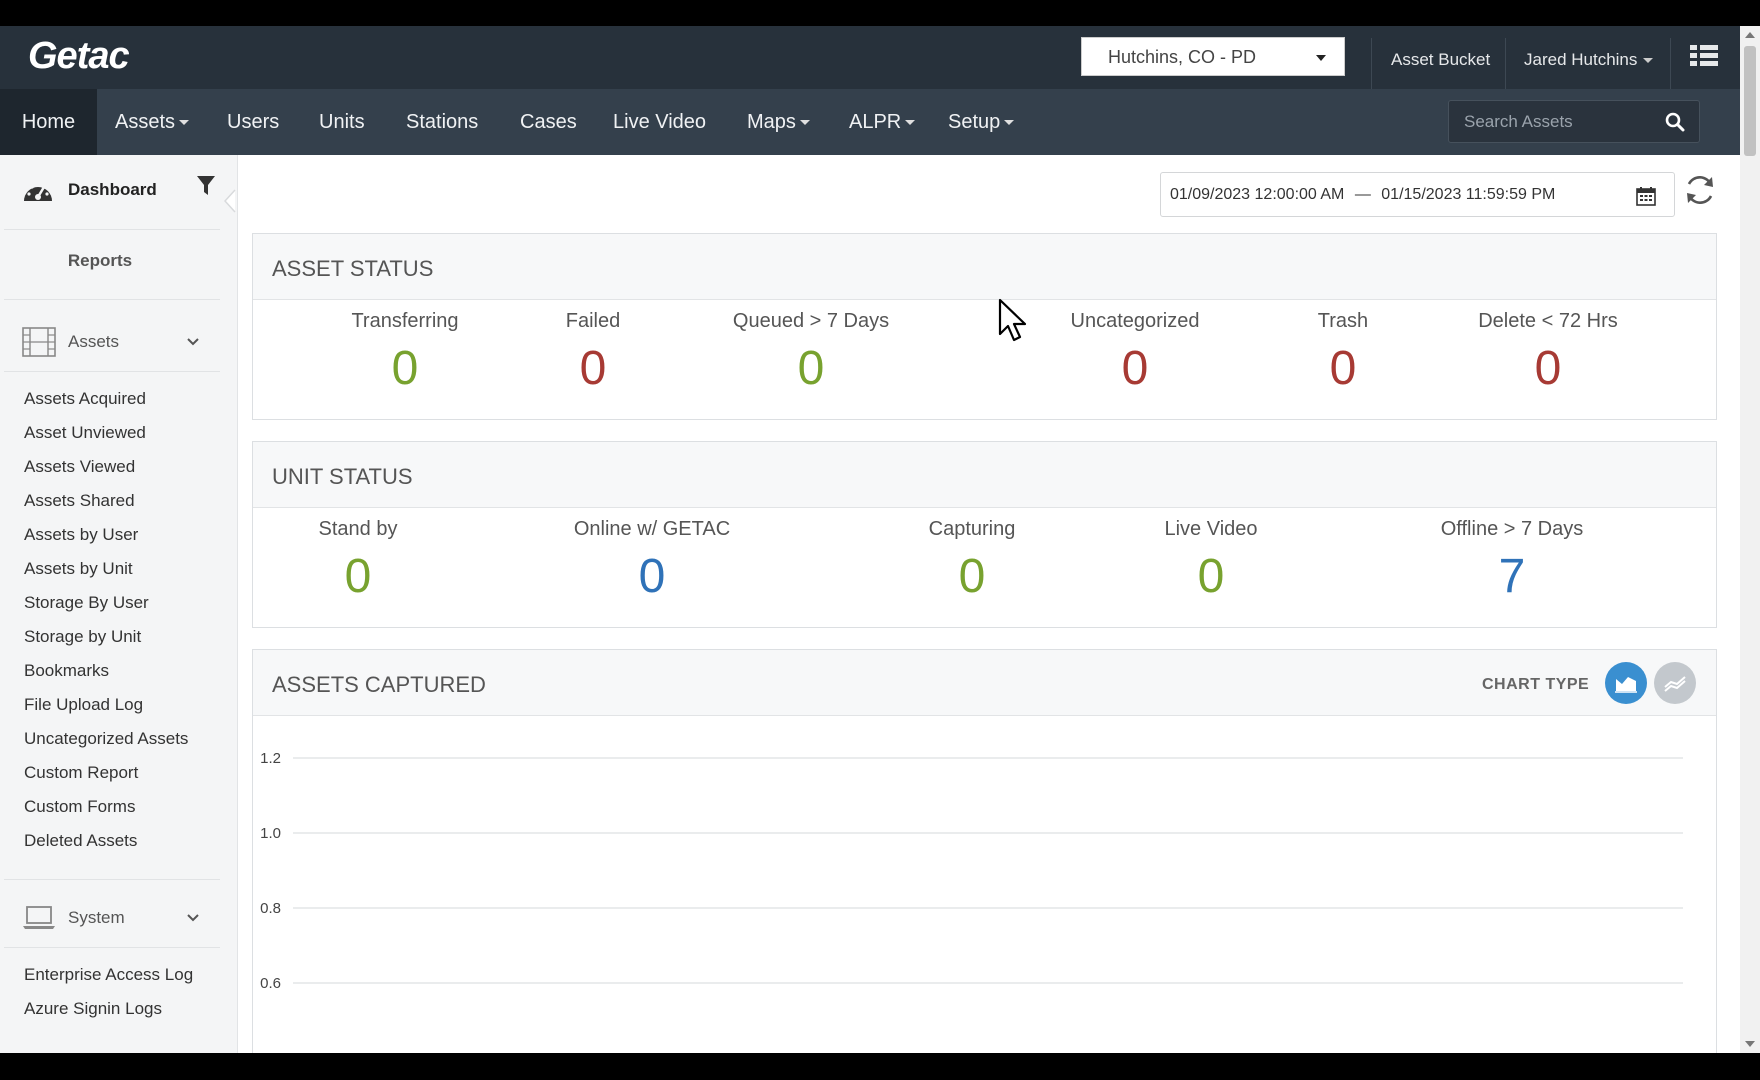 The height and width of the screenshot is (1080, 1760). I want to click on assets-captured-title: ASSETS CAPTURED, so click(379, 684).